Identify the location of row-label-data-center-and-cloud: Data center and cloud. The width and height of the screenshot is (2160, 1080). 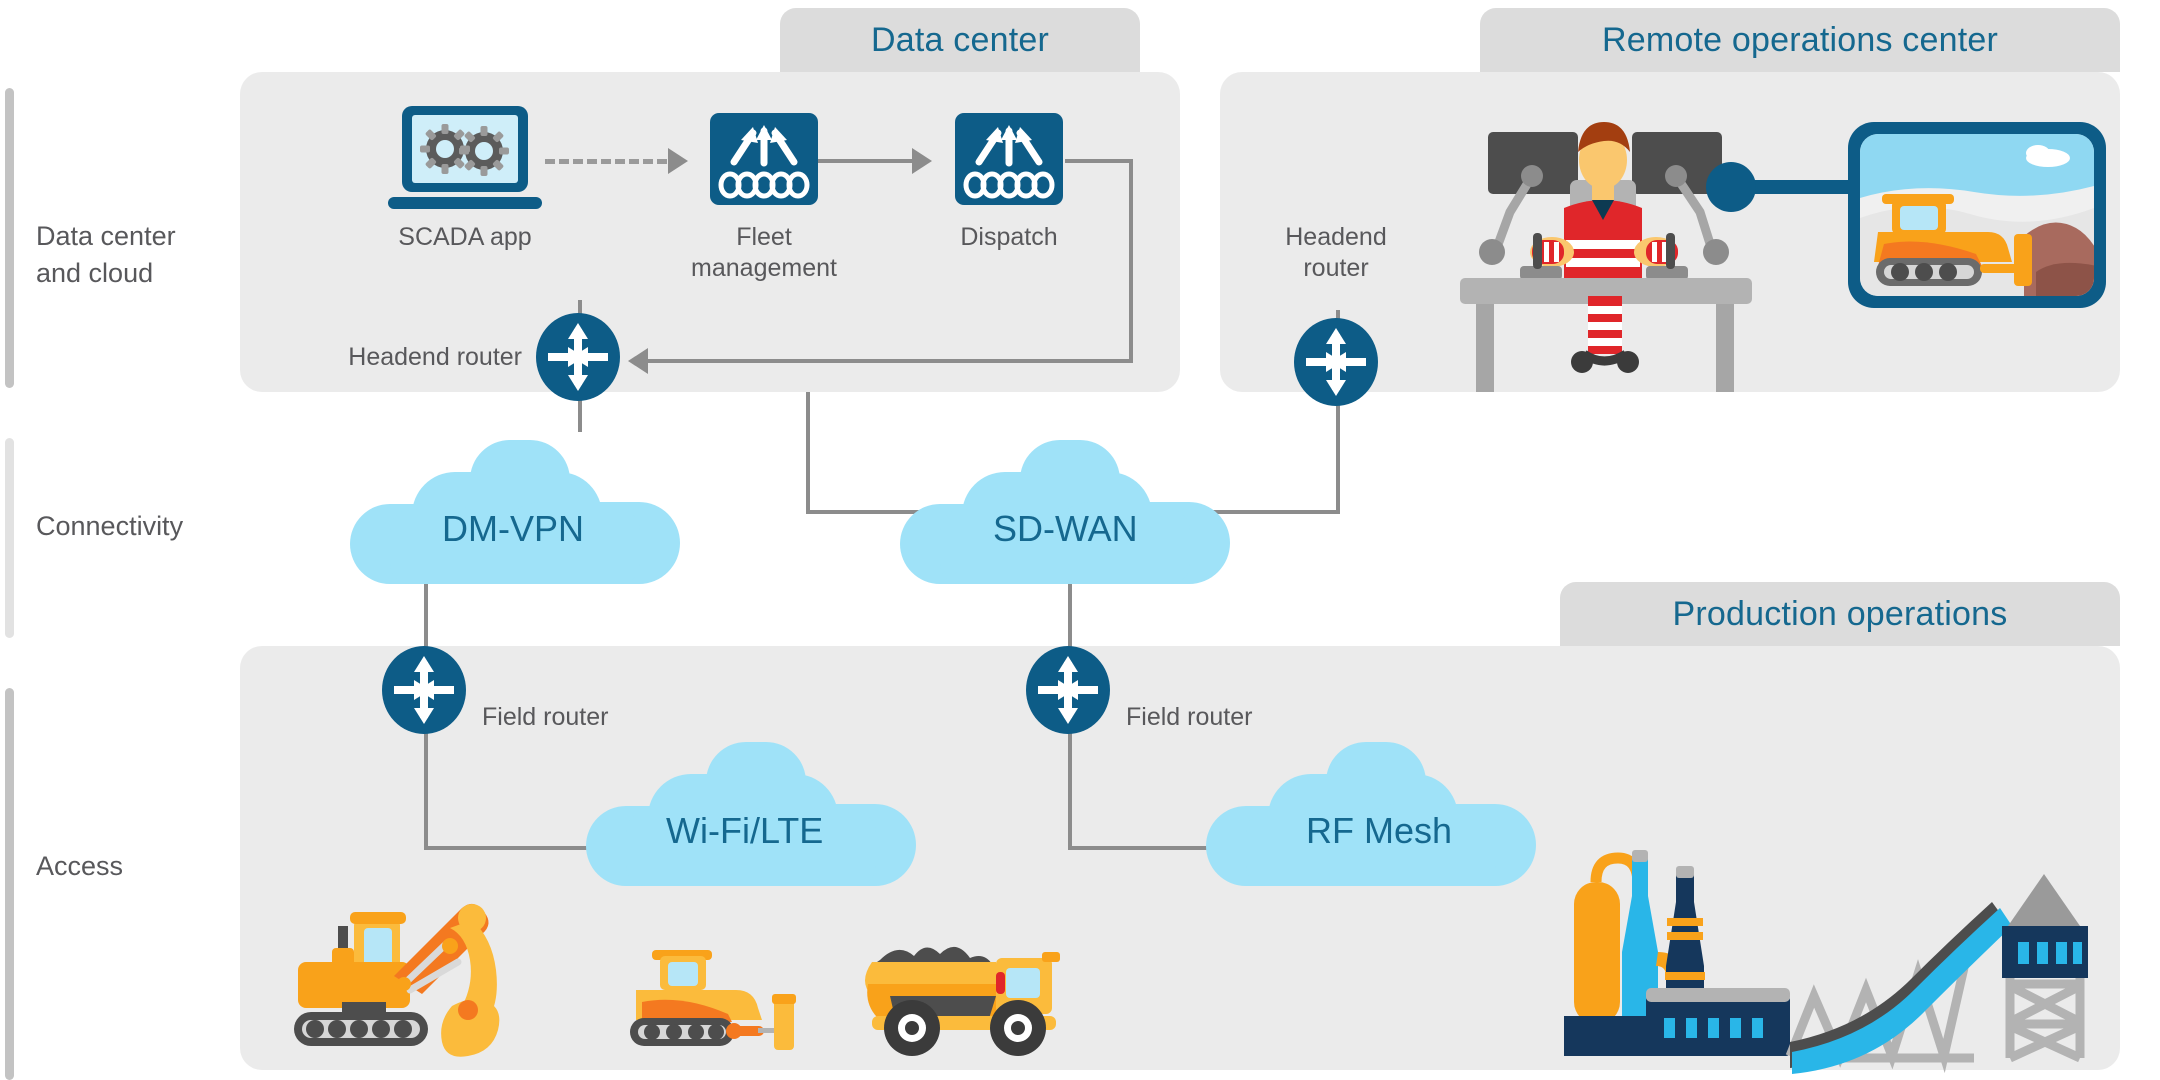
(106, 254).